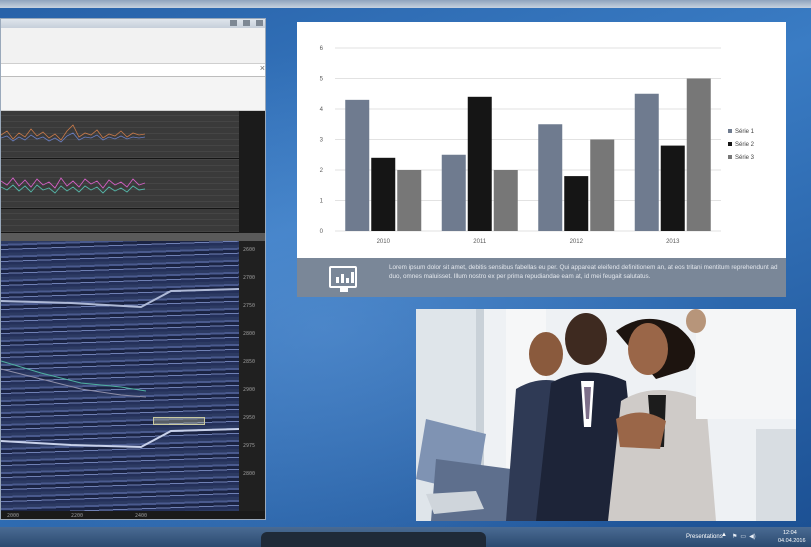 This screenshot has width=811, height=547. I want to click on seismic-section-view, so click(120, 376).